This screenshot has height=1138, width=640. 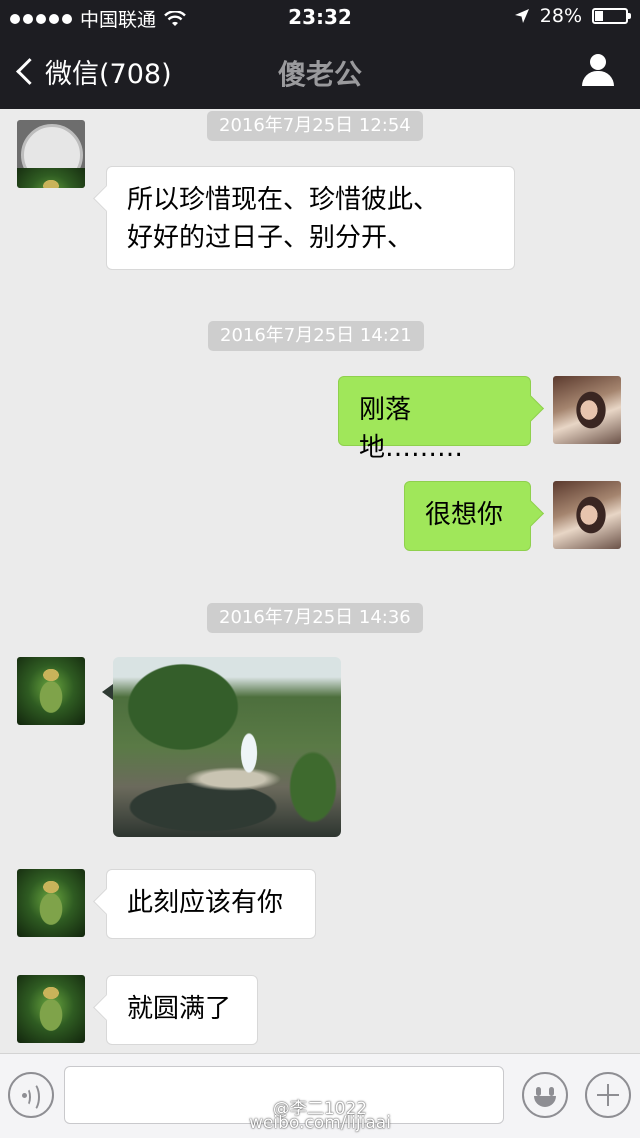 I want to click on incoming-message-bubble: 就圆满了, so click(x=182, y=1010).